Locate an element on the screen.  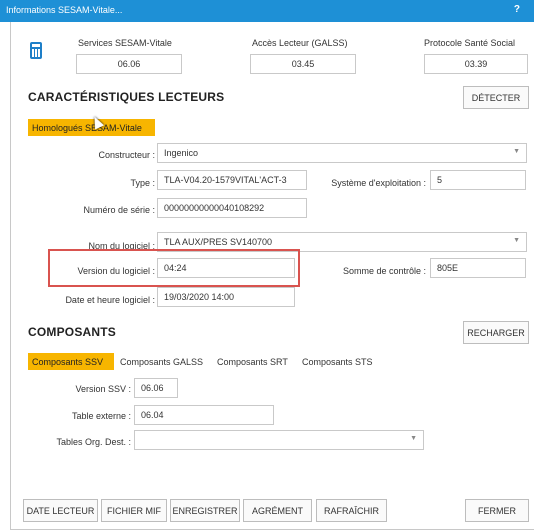
detect-button: DÉTECTER is located at coordinates (496, 97).